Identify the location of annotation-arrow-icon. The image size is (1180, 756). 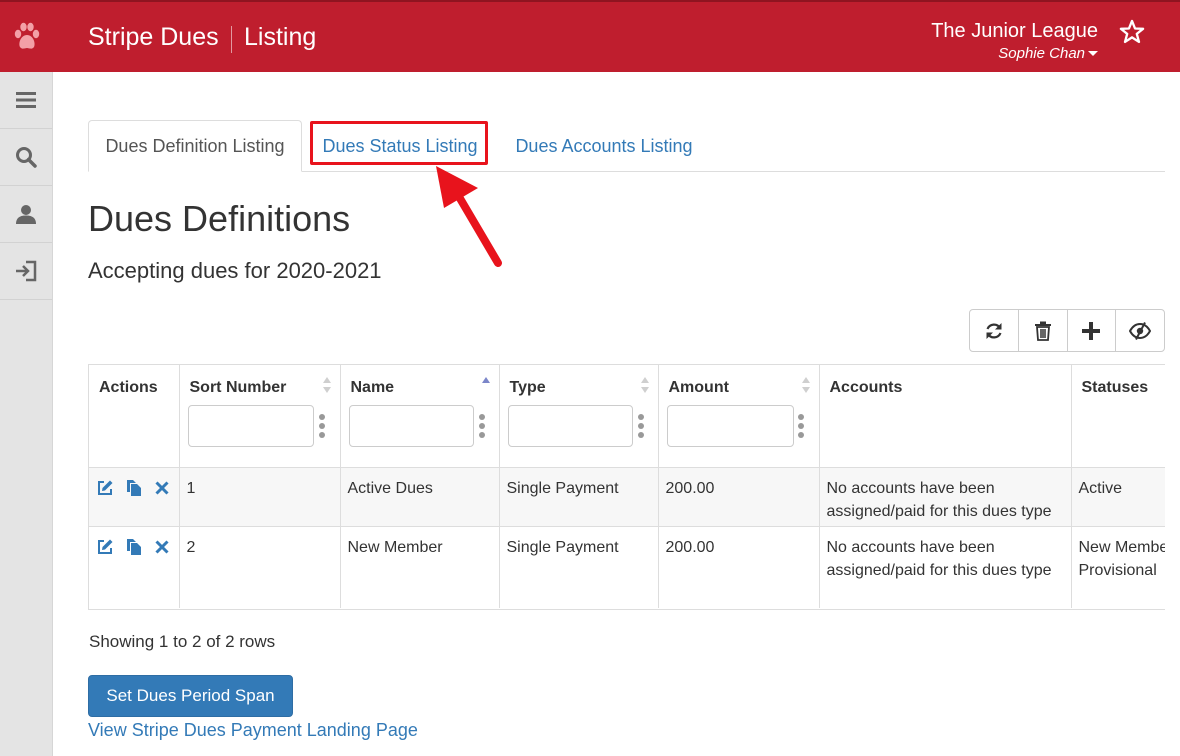
(469, 216).